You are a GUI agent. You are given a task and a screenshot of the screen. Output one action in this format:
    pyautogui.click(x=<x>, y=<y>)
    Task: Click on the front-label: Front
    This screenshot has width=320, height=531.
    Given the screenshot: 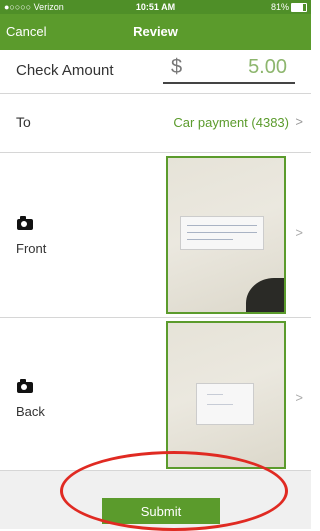 What is the action you would take?
    pyautogui.click(x=31, y=248)
    